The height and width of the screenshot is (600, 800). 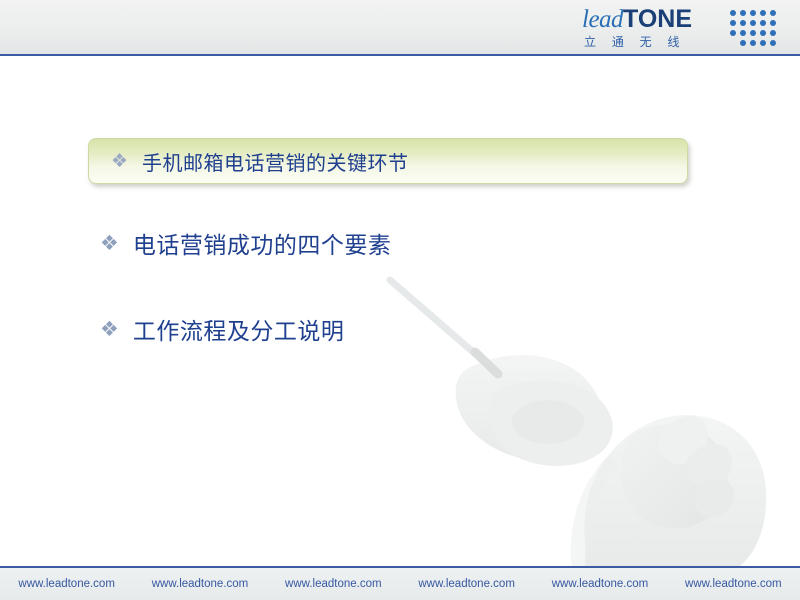 What do you see at coordinates (400, 28) in the screenshot?
I see `slide-header: leadTONE 立 通 无 线` at bounding box center [400, 28].